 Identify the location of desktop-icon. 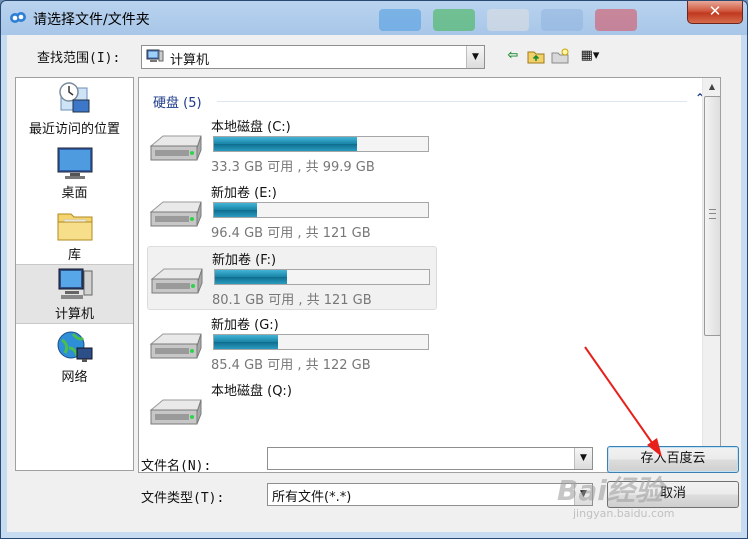
(74, 163).